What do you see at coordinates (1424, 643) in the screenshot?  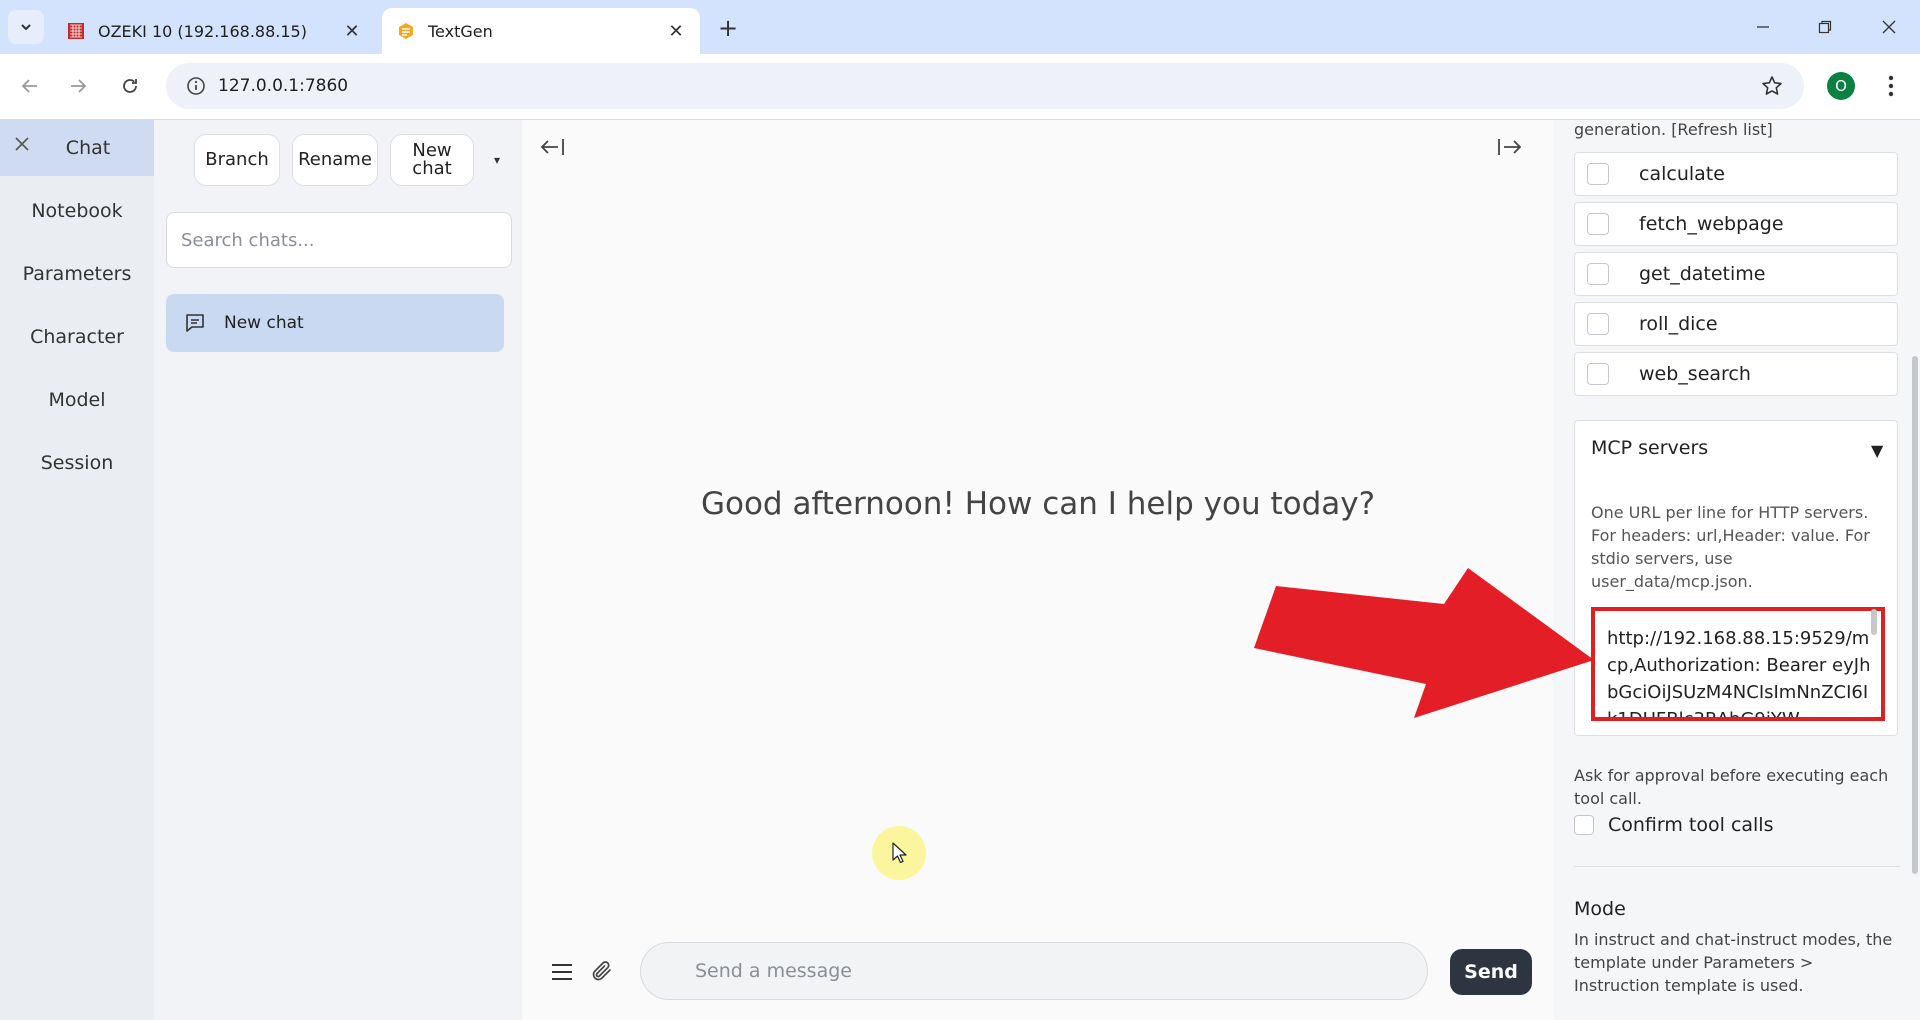 I see `red-arrow-annotation` at bounding box center [1424, 643].